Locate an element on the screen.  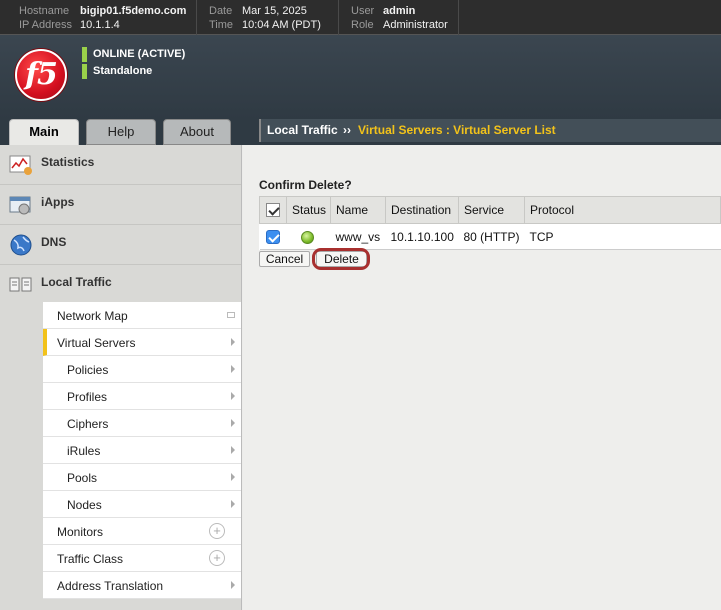
datetime-info: Date Mar 15, 2025 Time 10:04 AM (PDT) is located at coordinates (265, 18).